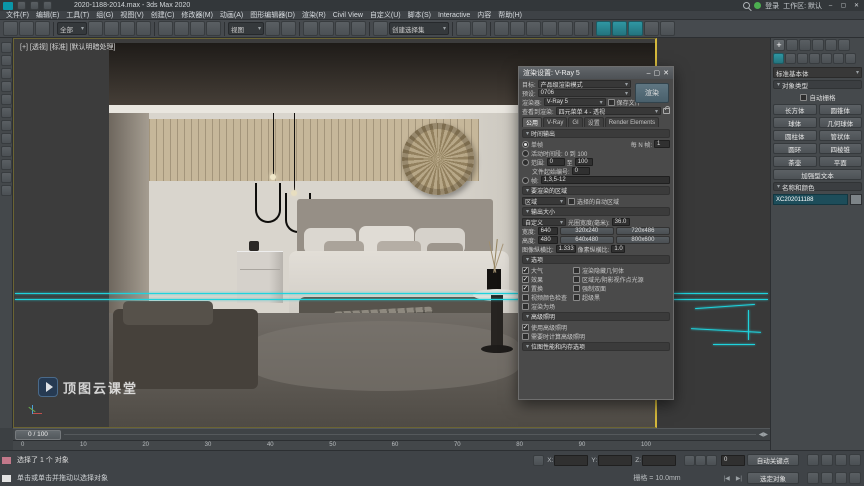  Describe the element at coordinates (795, 135) in the screenshot. I see `cylinder-button: 圆柱体` at that location.